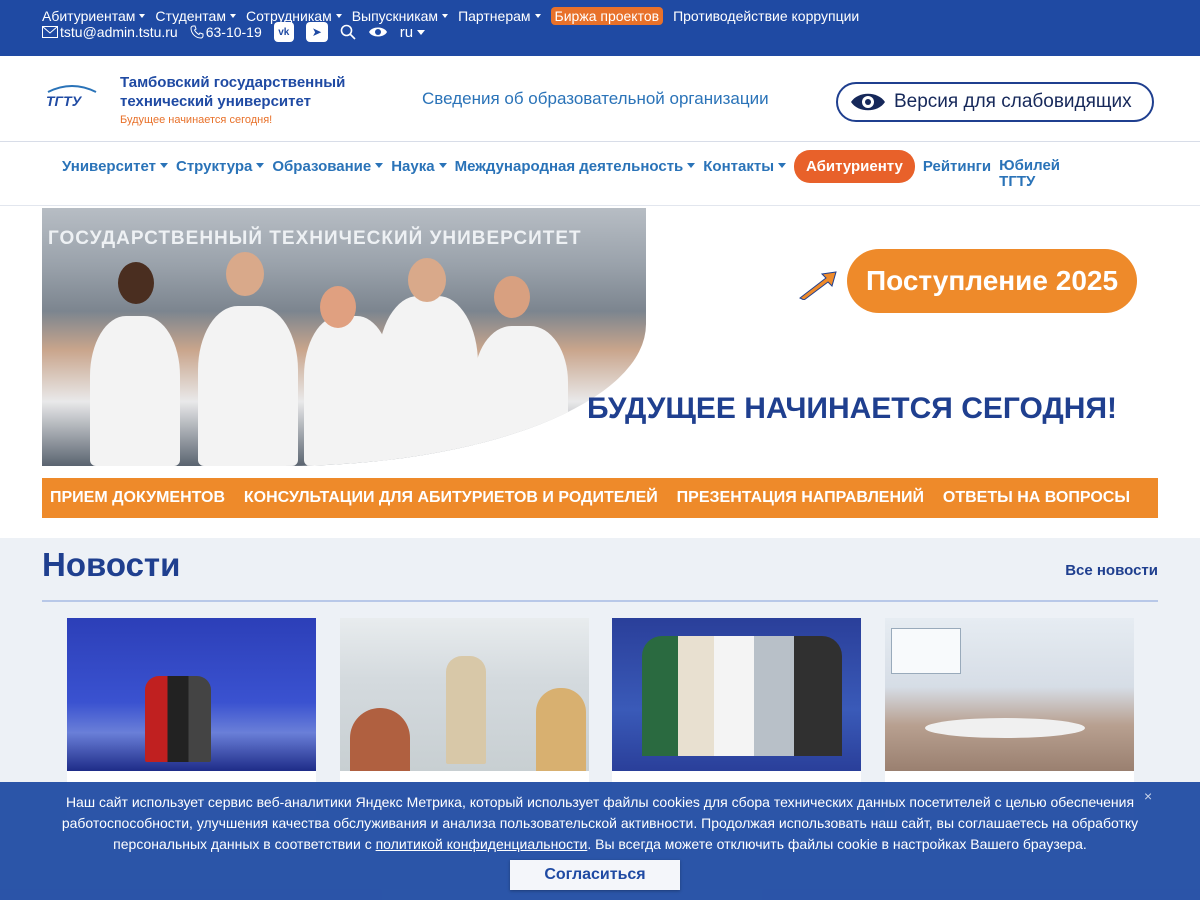 The image size is (1200, 900). What do you see at coordinates (466, 710) in the screenshot?
I see `speaker-figure` at bounding box center [466, 710].